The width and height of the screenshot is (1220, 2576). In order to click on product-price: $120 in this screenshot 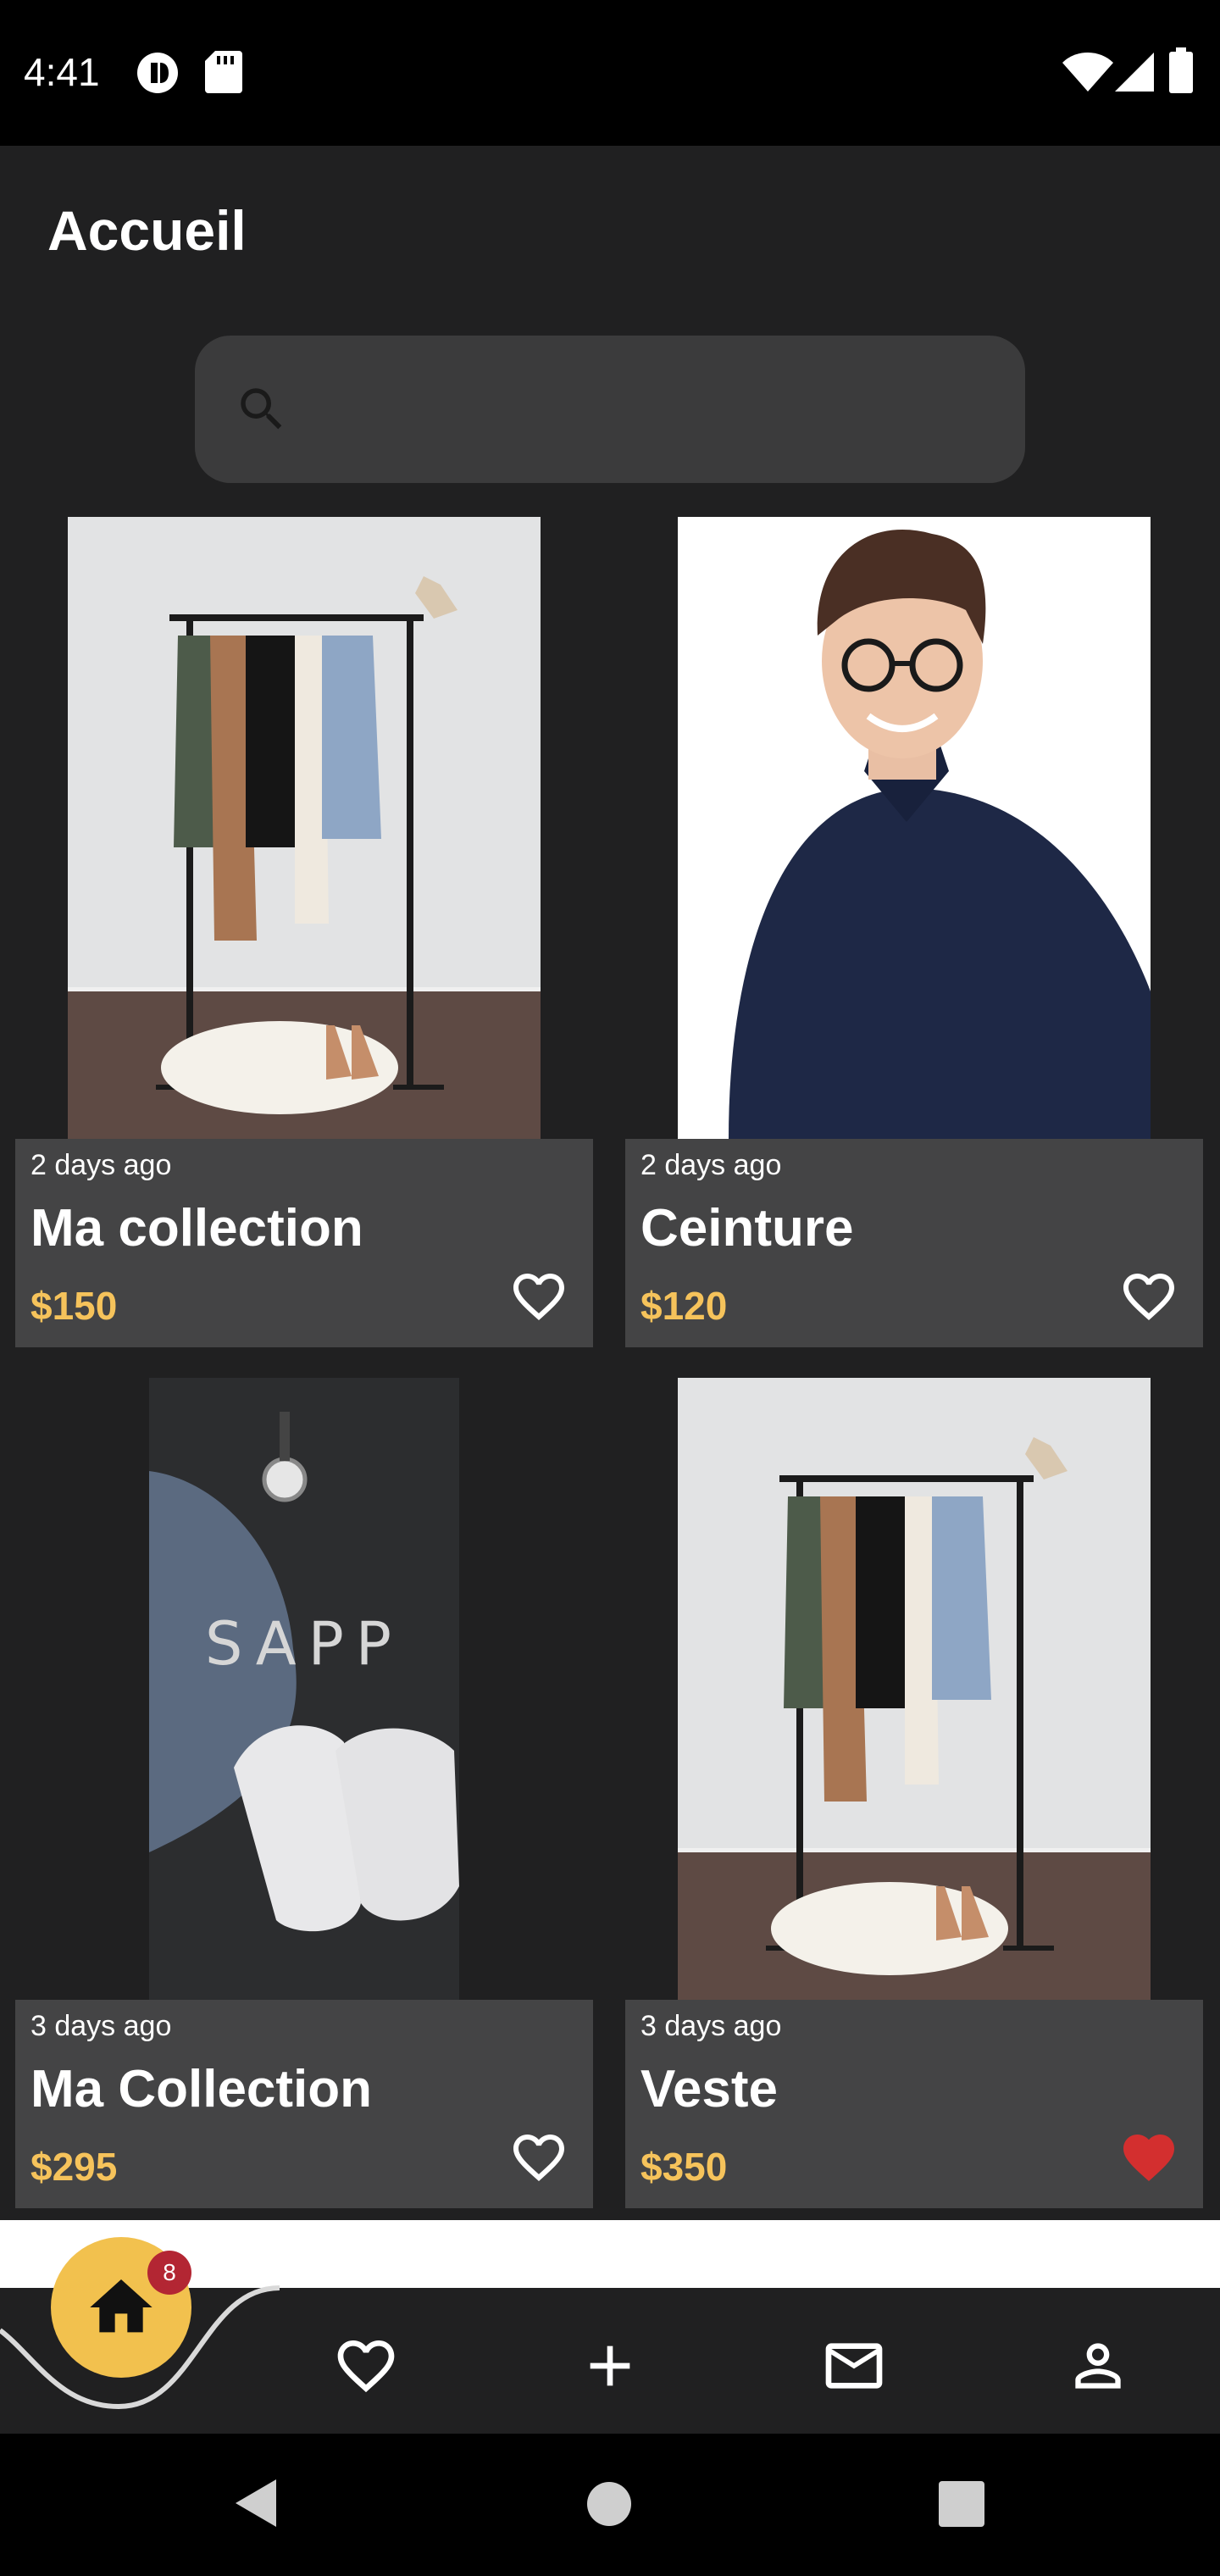, I will do `click(684, 1306)`.